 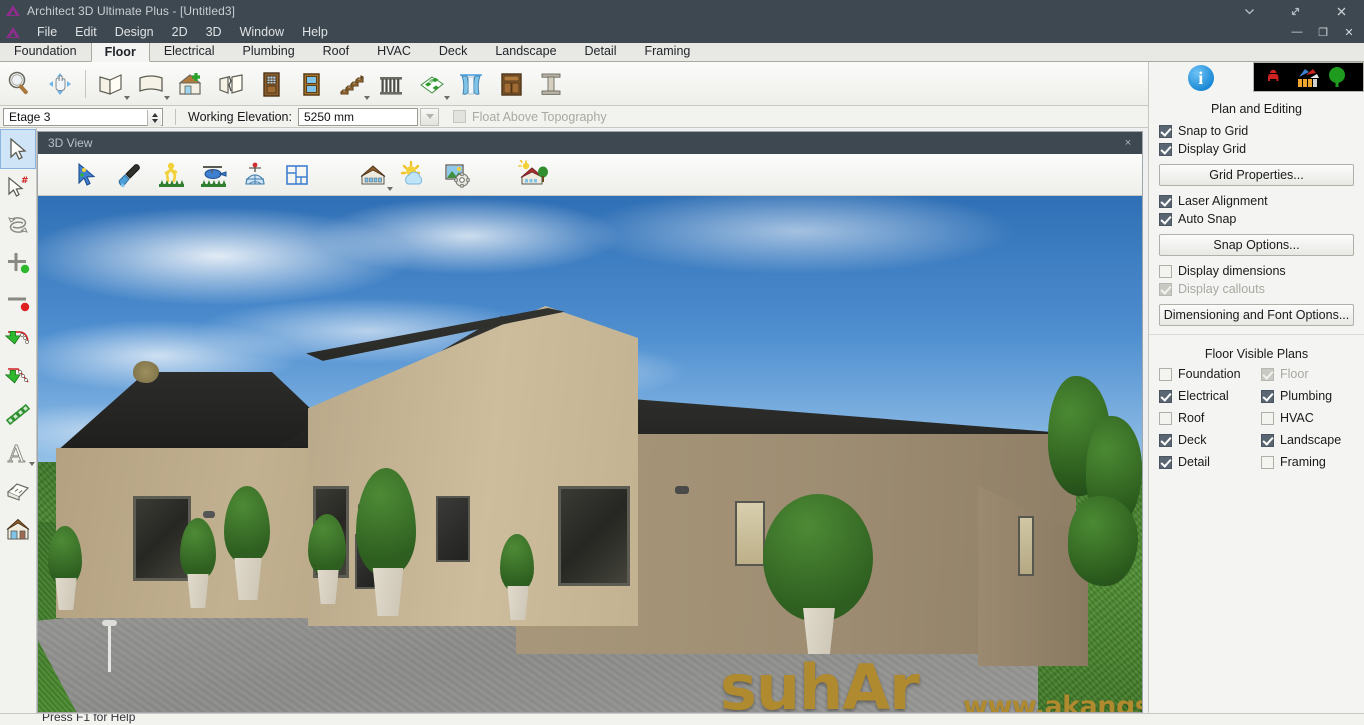 What do you see at coordinates (154, 117) in the screenshot?
I see `floor-selector-spinner` at bounding box center [154, 117].